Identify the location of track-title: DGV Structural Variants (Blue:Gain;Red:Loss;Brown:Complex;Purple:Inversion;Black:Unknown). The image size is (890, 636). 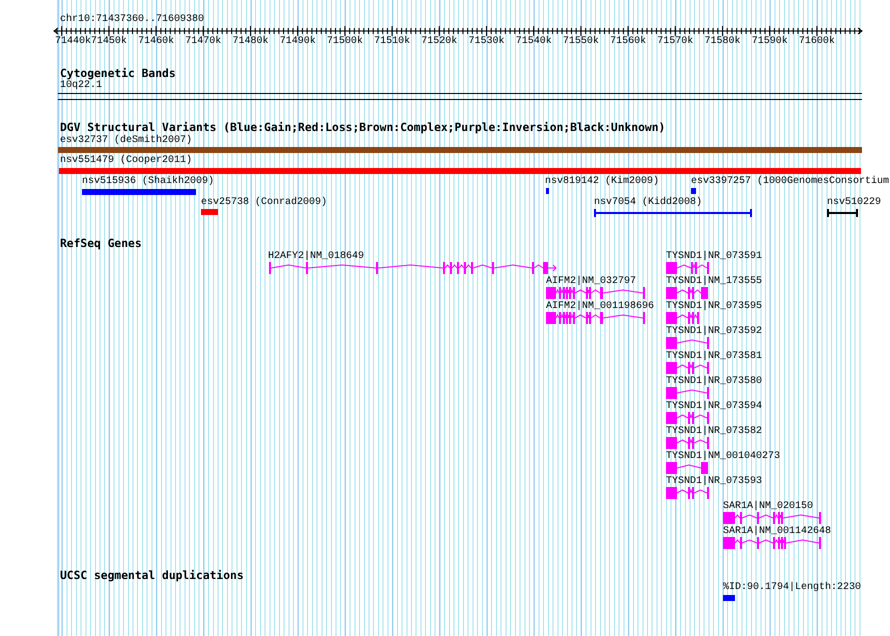
(363, 127).